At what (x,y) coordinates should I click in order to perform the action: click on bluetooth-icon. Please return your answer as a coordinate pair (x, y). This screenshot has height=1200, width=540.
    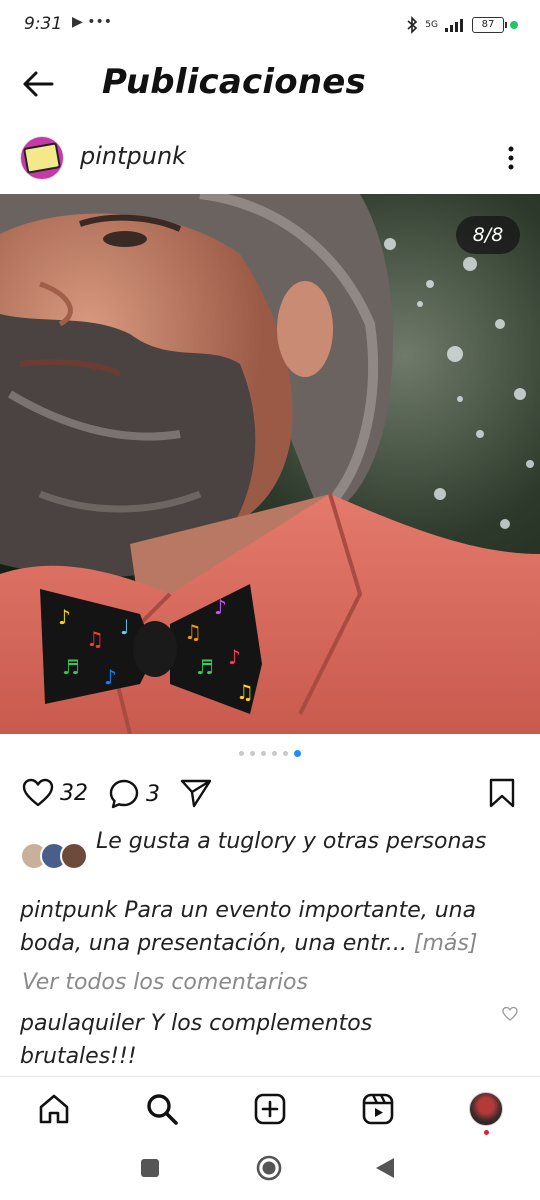
    Looking at the image, I should click on (412, 25).